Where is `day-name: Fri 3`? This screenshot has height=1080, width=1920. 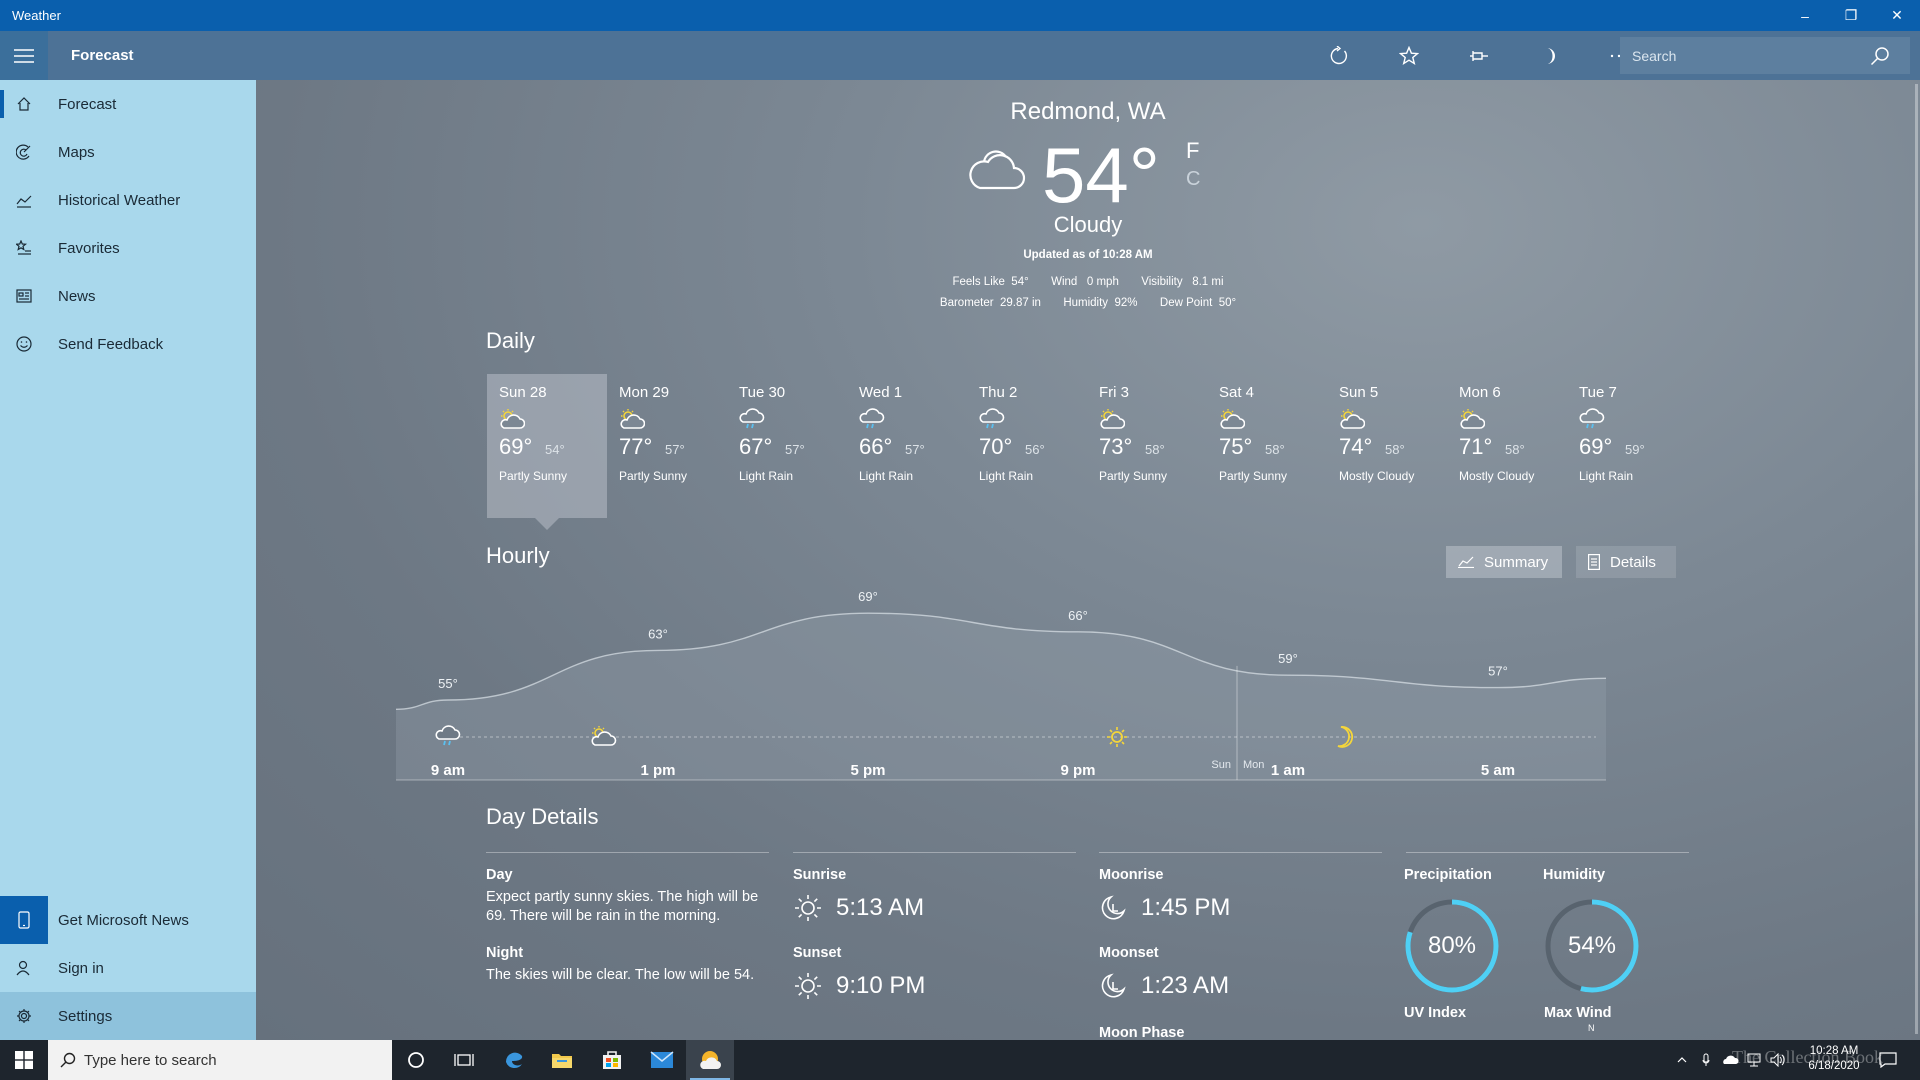
day-name: Fri 3 is located at coordinates (1114, 392).